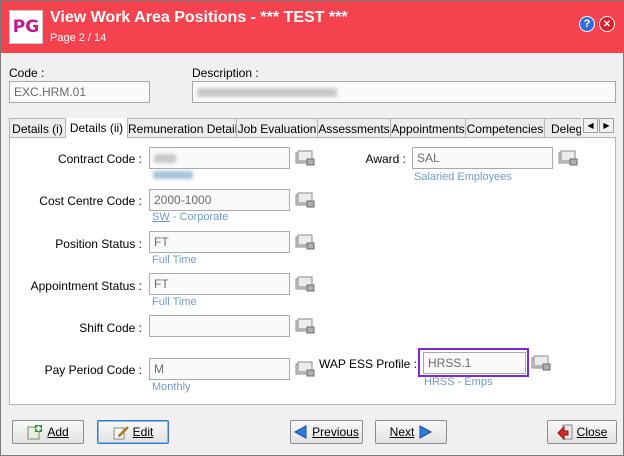 Image resolution: width=624 pixels, height=456 pixels. Describe the element at coordinates (79, 92) in the screenshot. I see `code-field: EXC.HRM.01` at that location.